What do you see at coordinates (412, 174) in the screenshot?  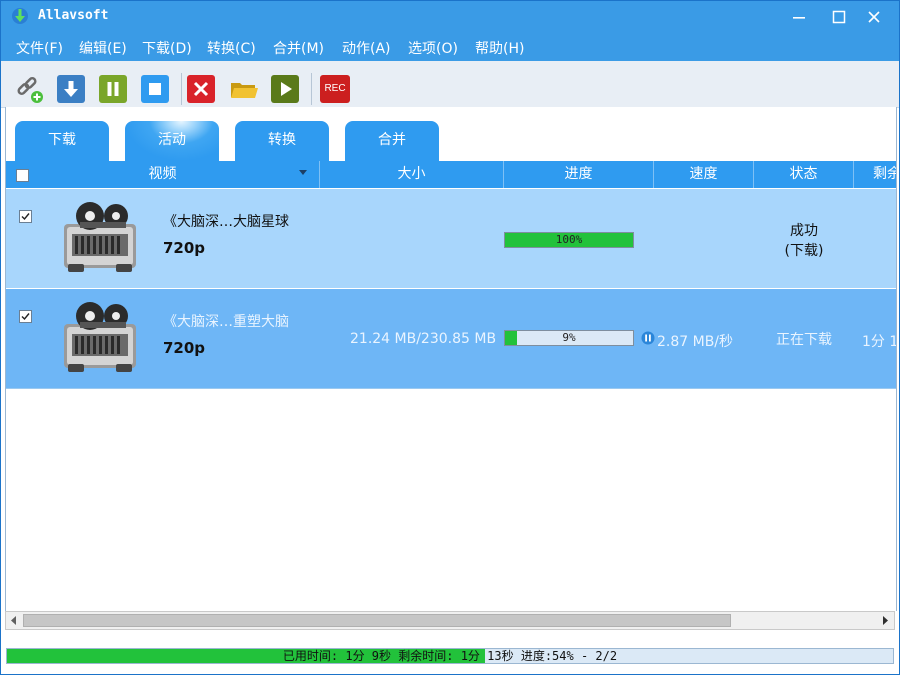 I see `column-header-size: 大小` at bounding box center [412, 174].